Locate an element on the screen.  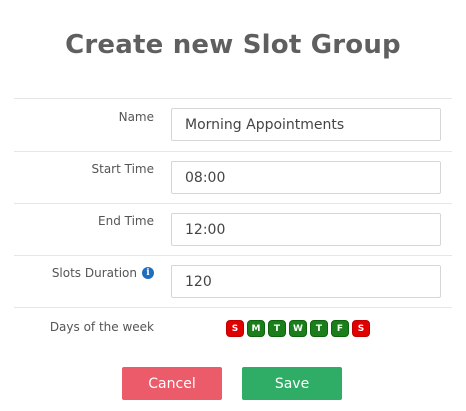
name-input is located at coordinates (306, 124).